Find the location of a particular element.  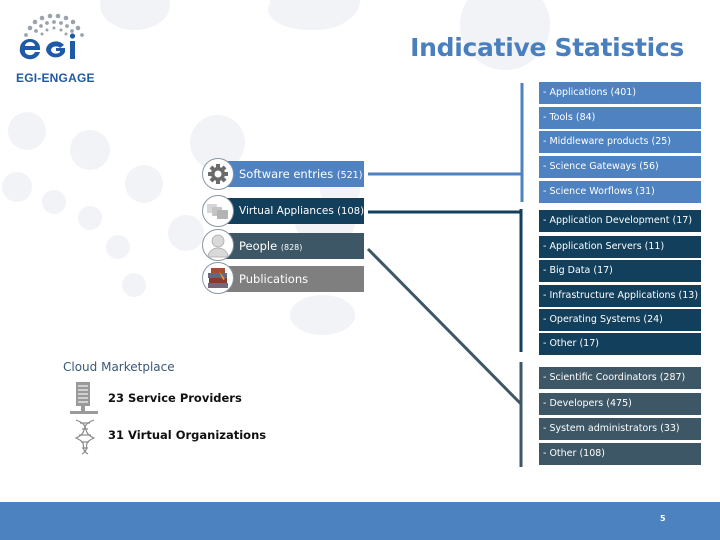

va-breakdown-item: - Application Development (17) is located at coordinates (620, 221).